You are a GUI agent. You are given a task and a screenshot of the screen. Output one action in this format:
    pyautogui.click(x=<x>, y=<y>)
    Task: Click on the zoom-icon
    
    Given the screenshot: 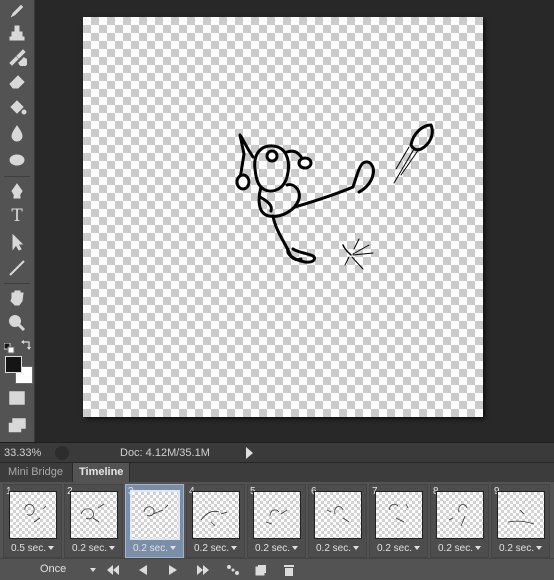 What is the action you would take?
    pyautogui.click(x=17, y=323)
    